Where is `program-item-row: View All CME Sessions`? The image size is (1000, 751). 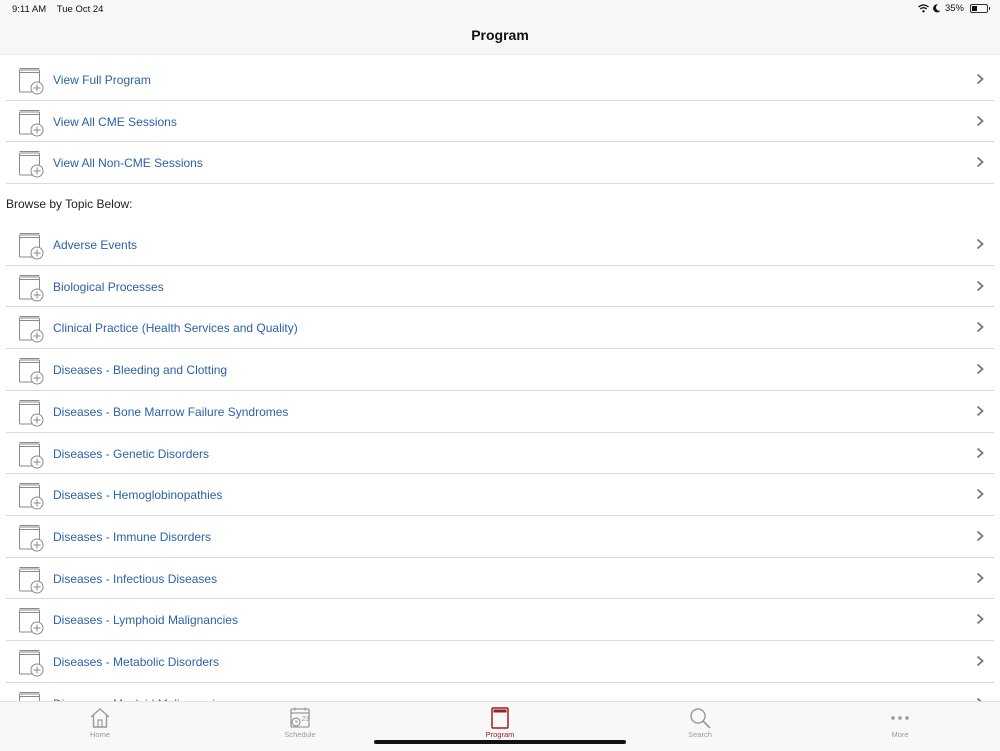 program-item-row: View All CME Sessions is located at coordinates (500, 122).